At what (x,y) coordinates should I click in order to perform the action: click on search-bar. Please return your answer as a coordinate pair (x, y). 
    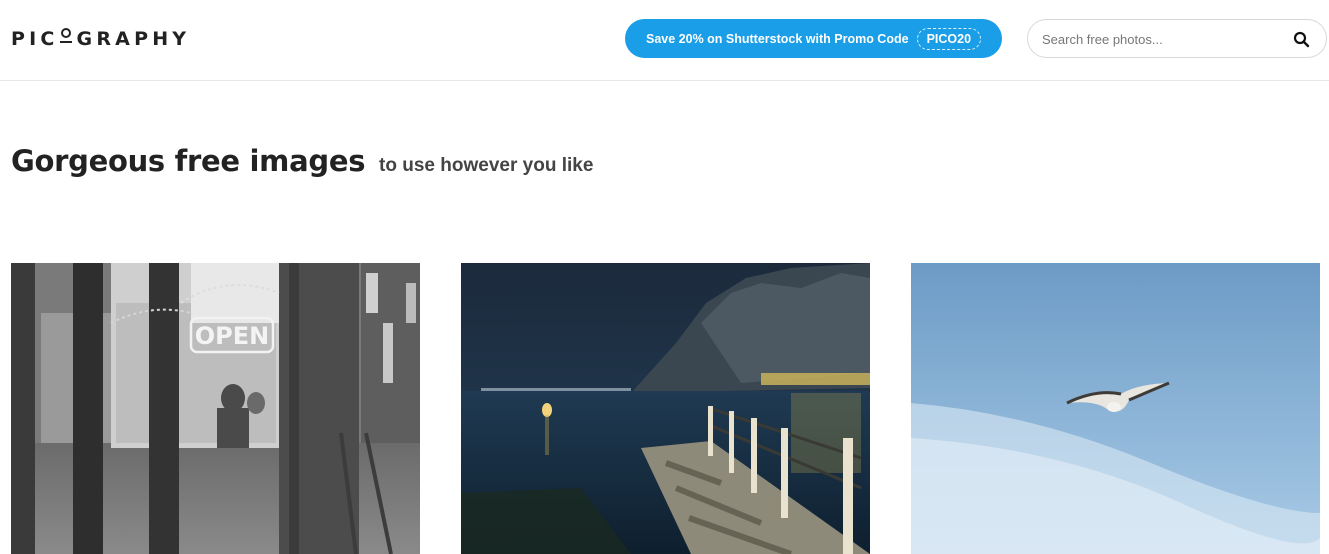
    Looking at the image, I should click on (1177, 38).